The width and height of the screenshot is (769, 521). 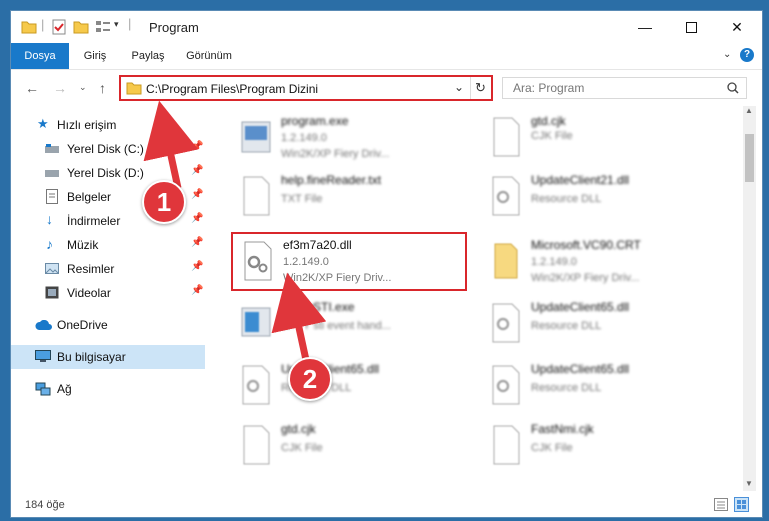 What do you see at coordinates (116, 27) in the screenshot?
I see `chevron-down-icon: ▾` at bounding box center [116, 27].